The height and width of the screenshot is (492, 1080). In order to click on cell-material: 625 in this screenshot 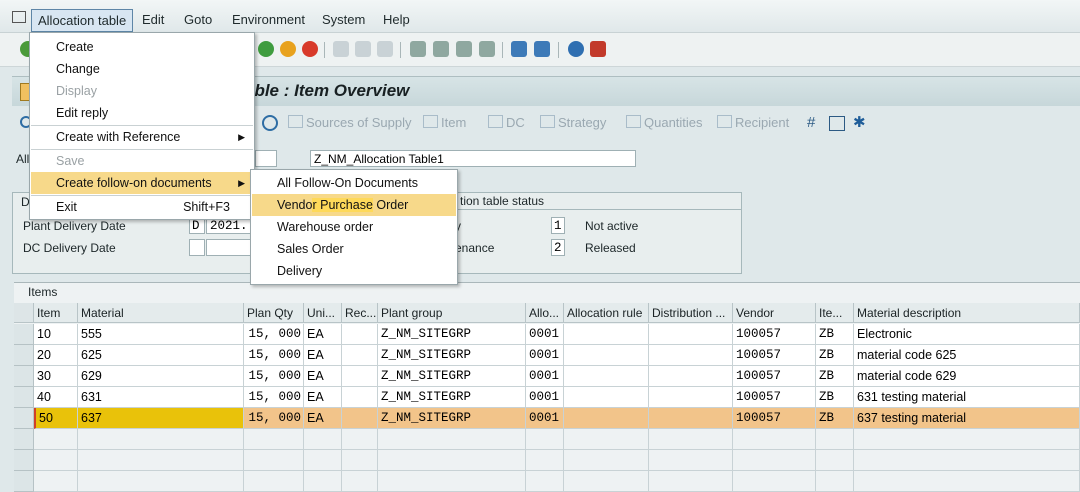, I will do `click(161, 355)`.